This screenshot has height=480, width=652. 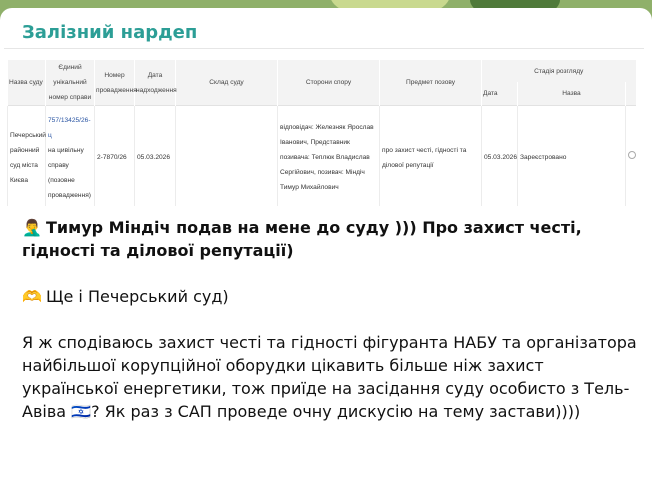 What do you see at coordinates (226, 155) in the screenshot?
I see `cell-composition` at bounding box center [226, 155].